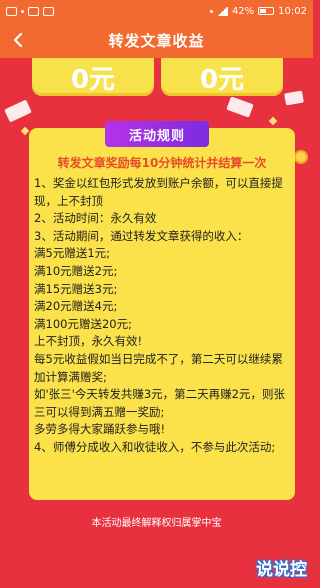  What do you see at coordinates (99, 411) in the screenshot?
I see `rules-line: 三可以得到满五赠一奖励;` at bounding box center [99, 411].